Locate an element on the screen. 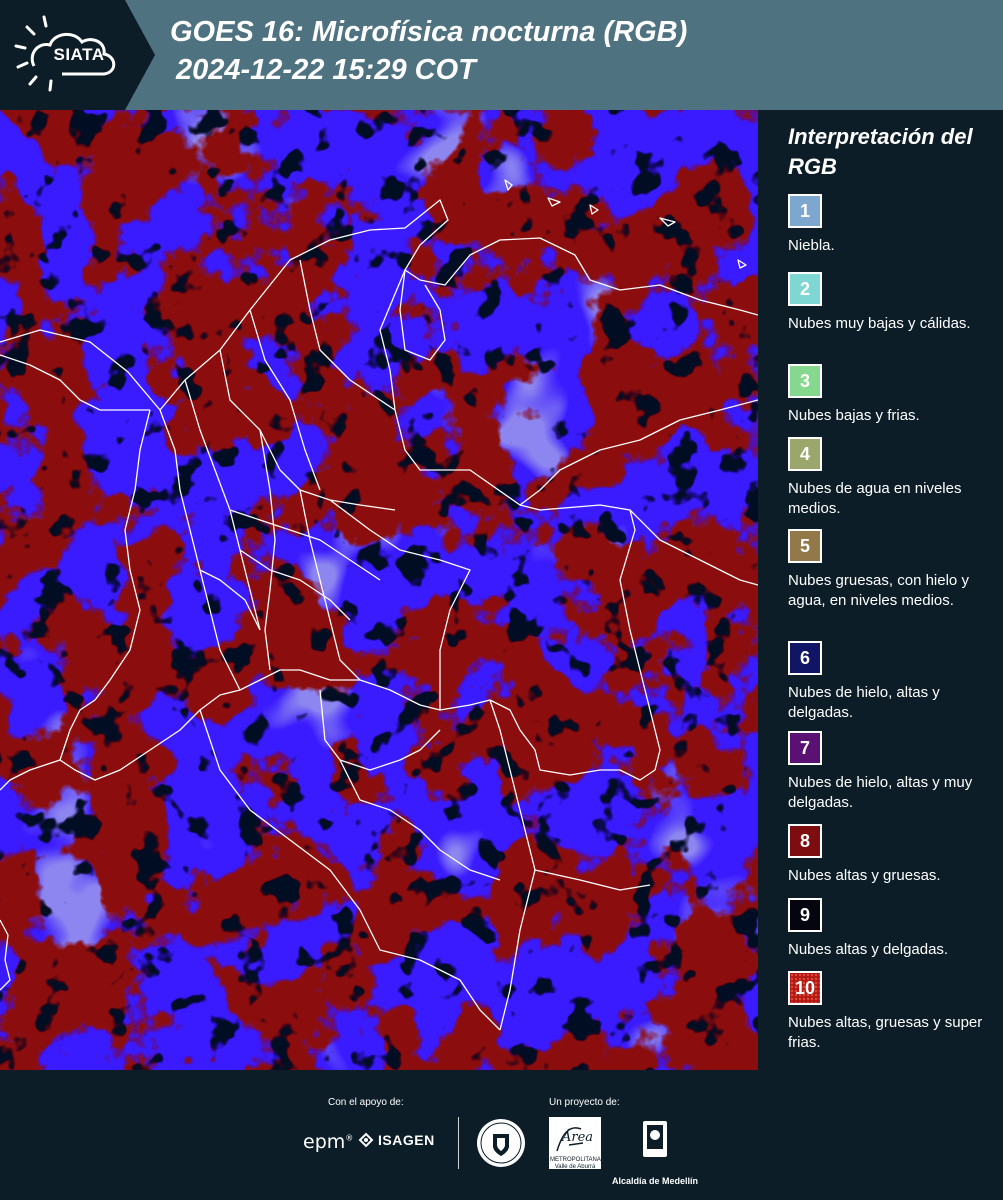  legend-swatch-5: 5 is located at coordinates (805, 546).